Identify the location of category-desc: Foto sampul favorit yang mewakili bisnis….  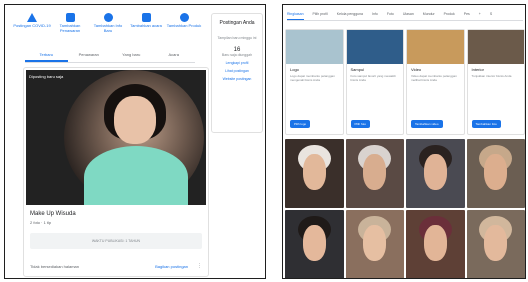
(373, 78).